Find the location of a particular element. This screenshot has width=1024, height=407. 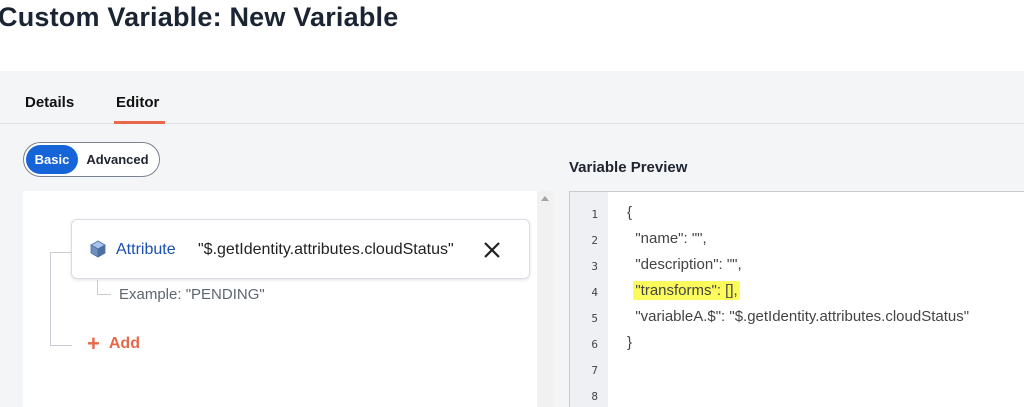

code-line: { is located at coordinates (630, 212).